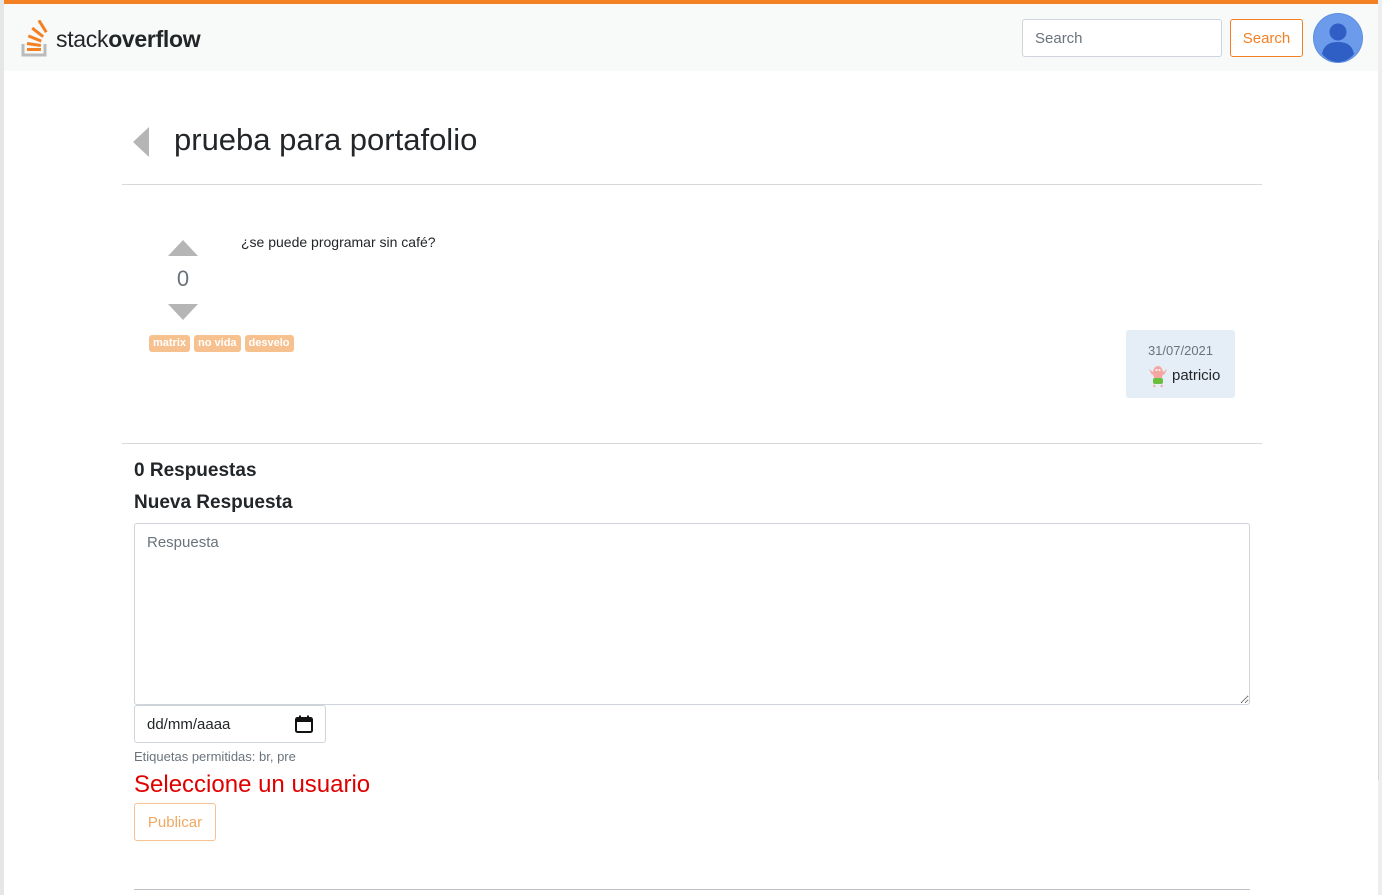  I want to click on tag-list: matrix no vida desvelo, so click(221, 343).